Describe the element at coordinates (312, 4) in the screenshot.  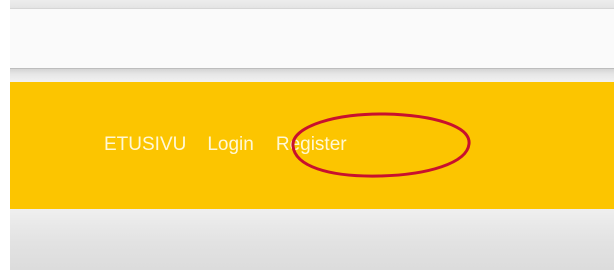
I see `top-border` at that location.